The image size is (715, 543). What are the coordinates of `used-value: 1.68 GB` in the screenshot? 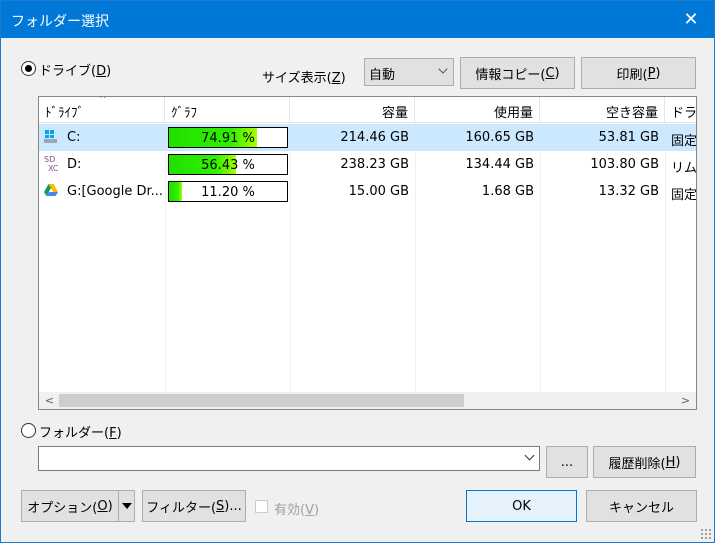 It's located at (507, 191).